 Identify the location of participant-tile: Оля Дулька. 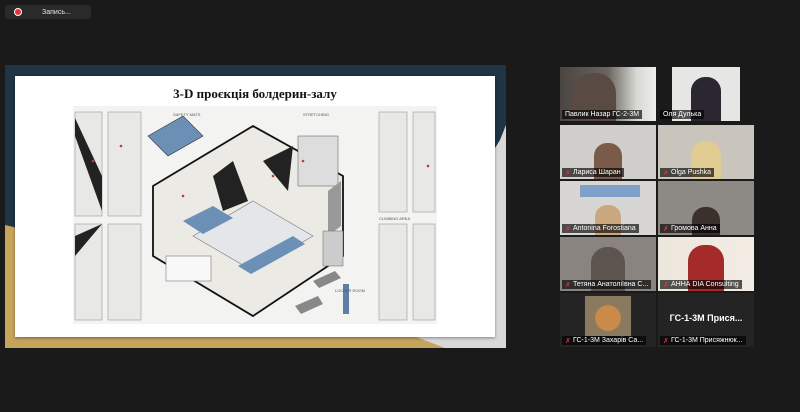
(706, 94).